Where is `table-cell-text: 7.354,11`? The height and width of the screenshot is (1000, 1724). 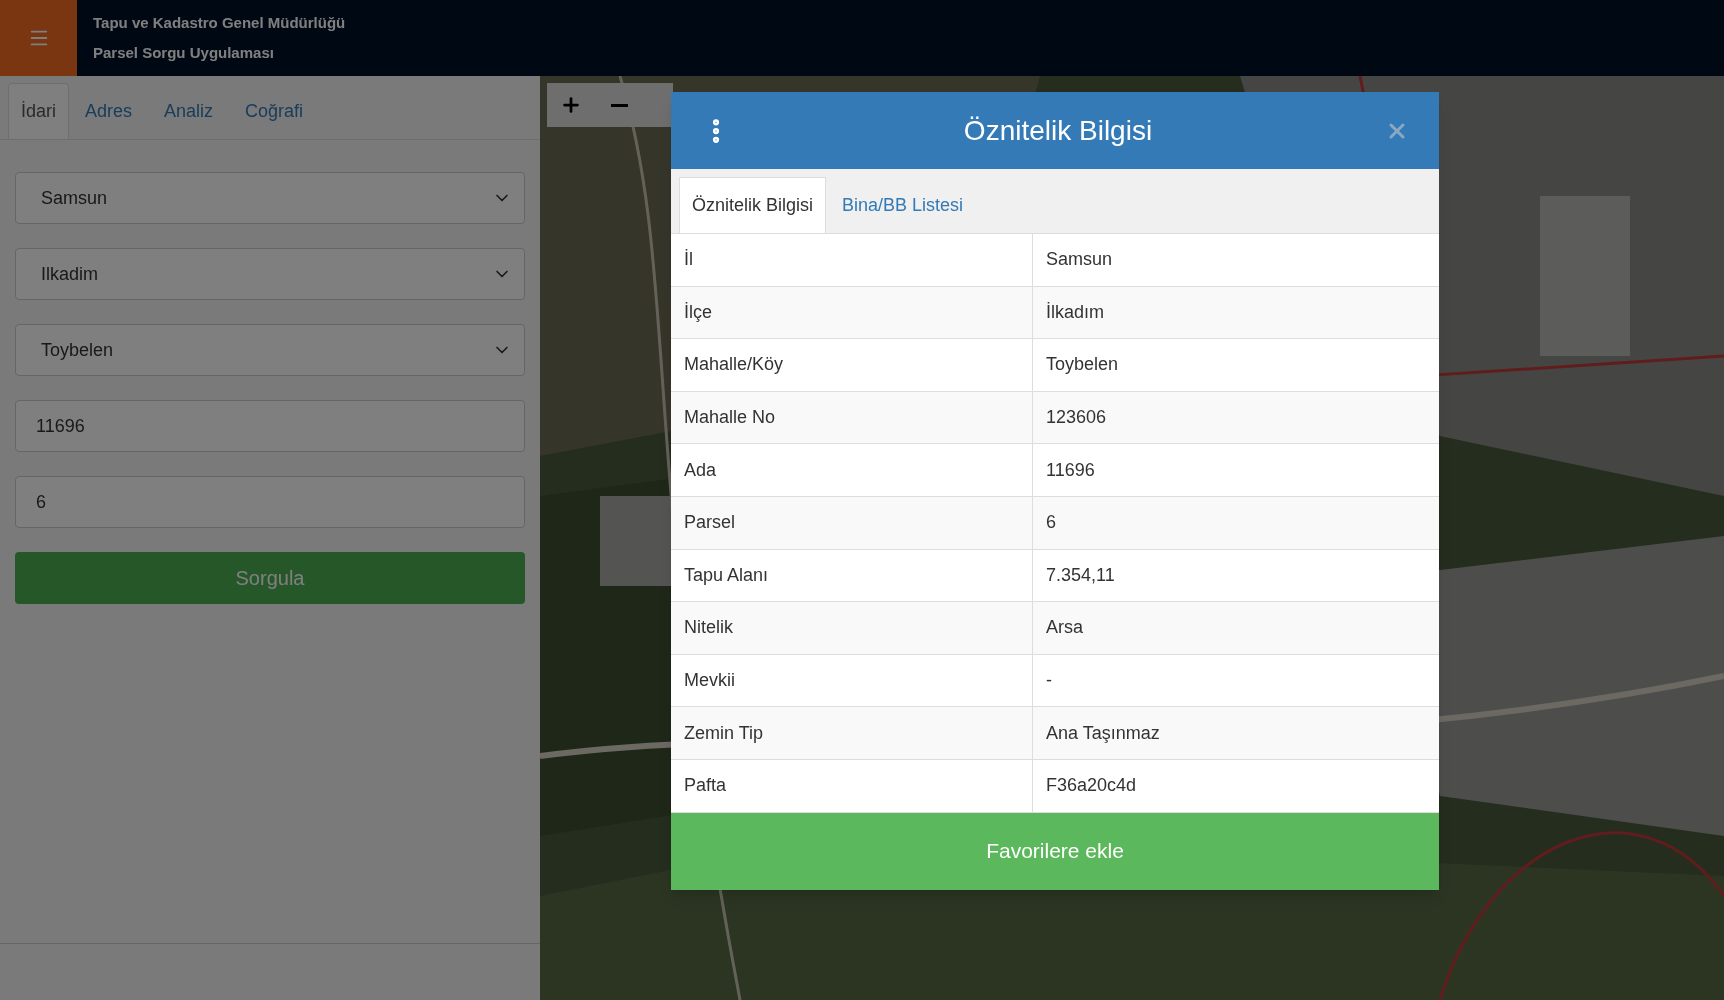
table-cell-text: 7.354,11 is located at coordinates (1080, 575).